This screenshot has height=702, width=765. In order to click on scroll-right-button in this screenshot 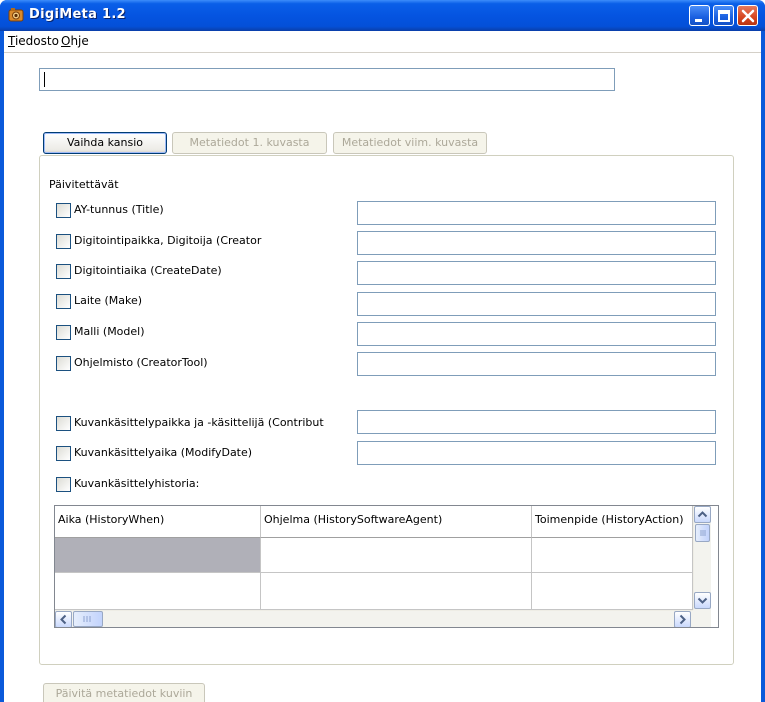, I will do `click(682, 619)`.